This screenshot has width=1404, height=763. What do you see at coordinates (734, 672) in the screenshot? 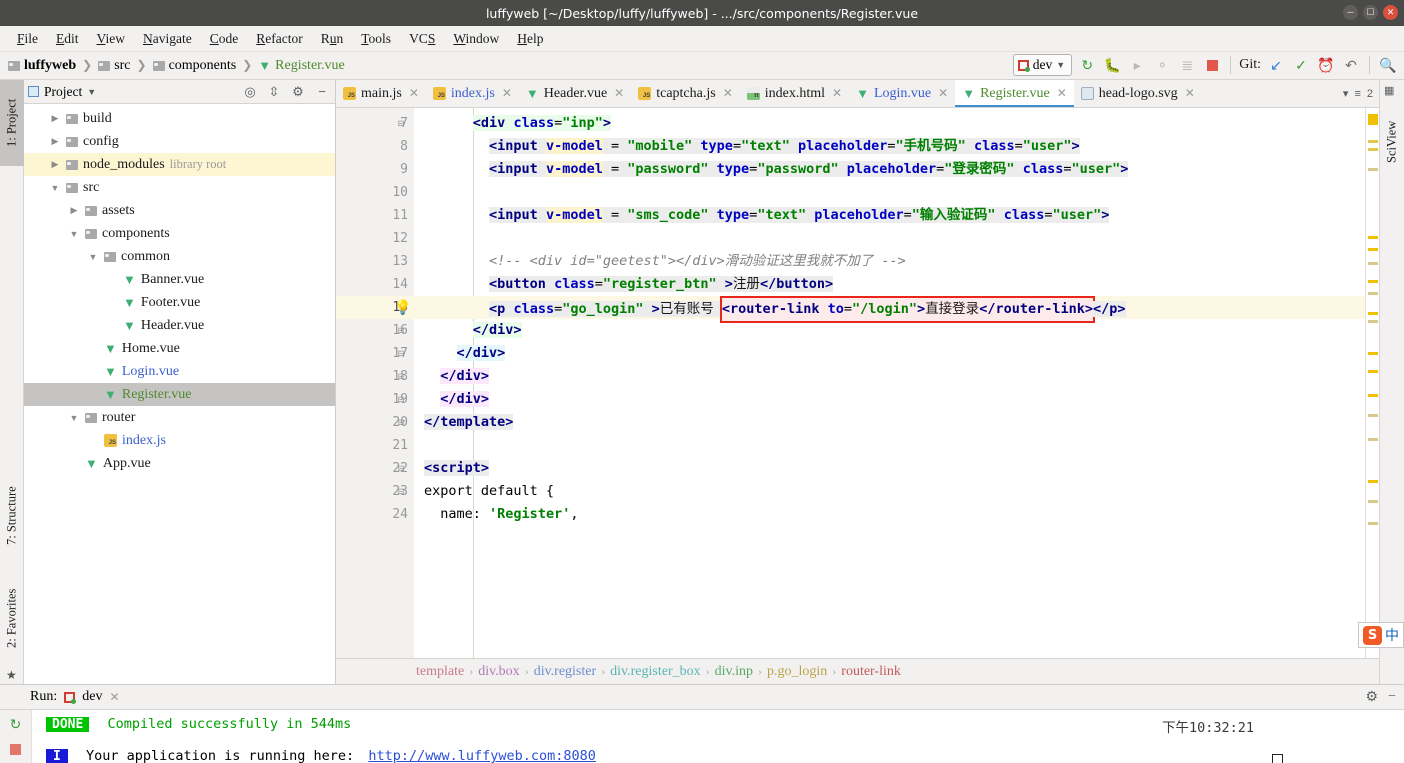
I see `code-breadcrumb-item: div.inp` at bounding box center [734, 672].